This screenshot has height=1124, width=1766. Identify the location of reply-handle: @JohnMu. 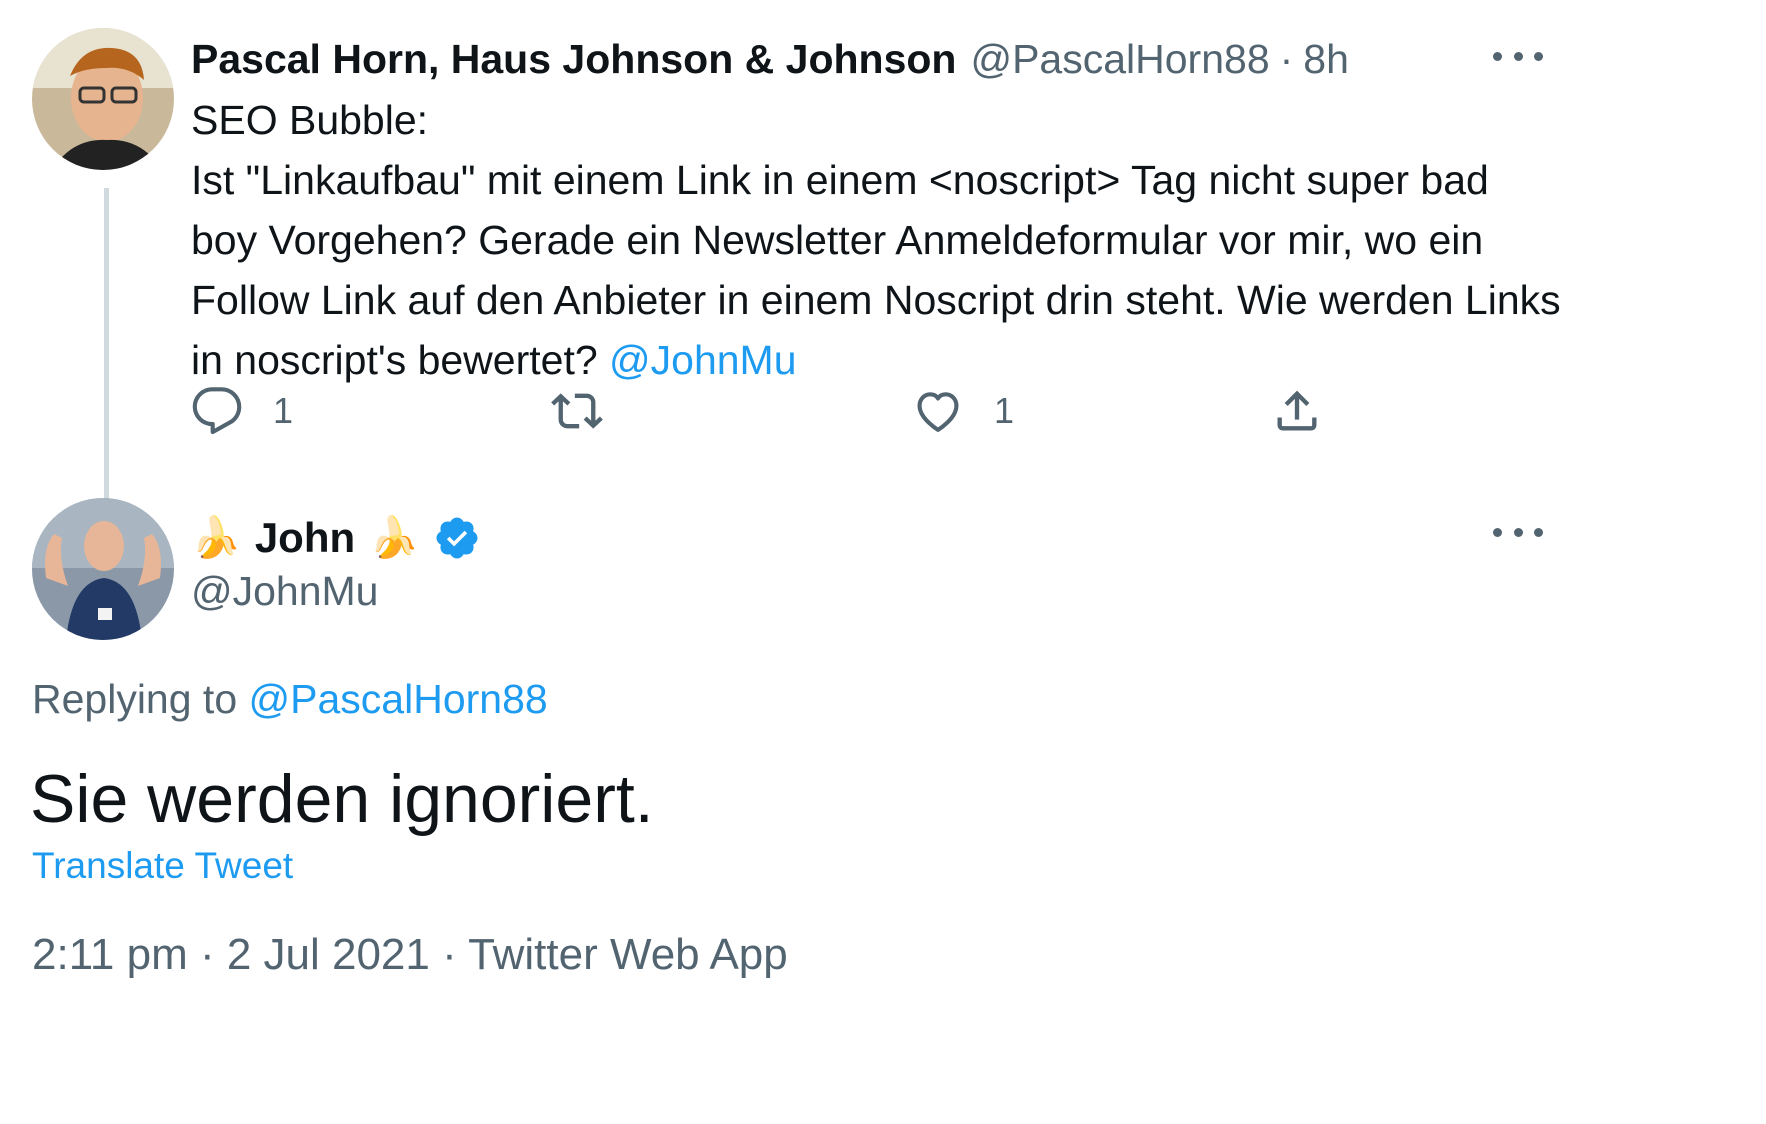
(284, 591).